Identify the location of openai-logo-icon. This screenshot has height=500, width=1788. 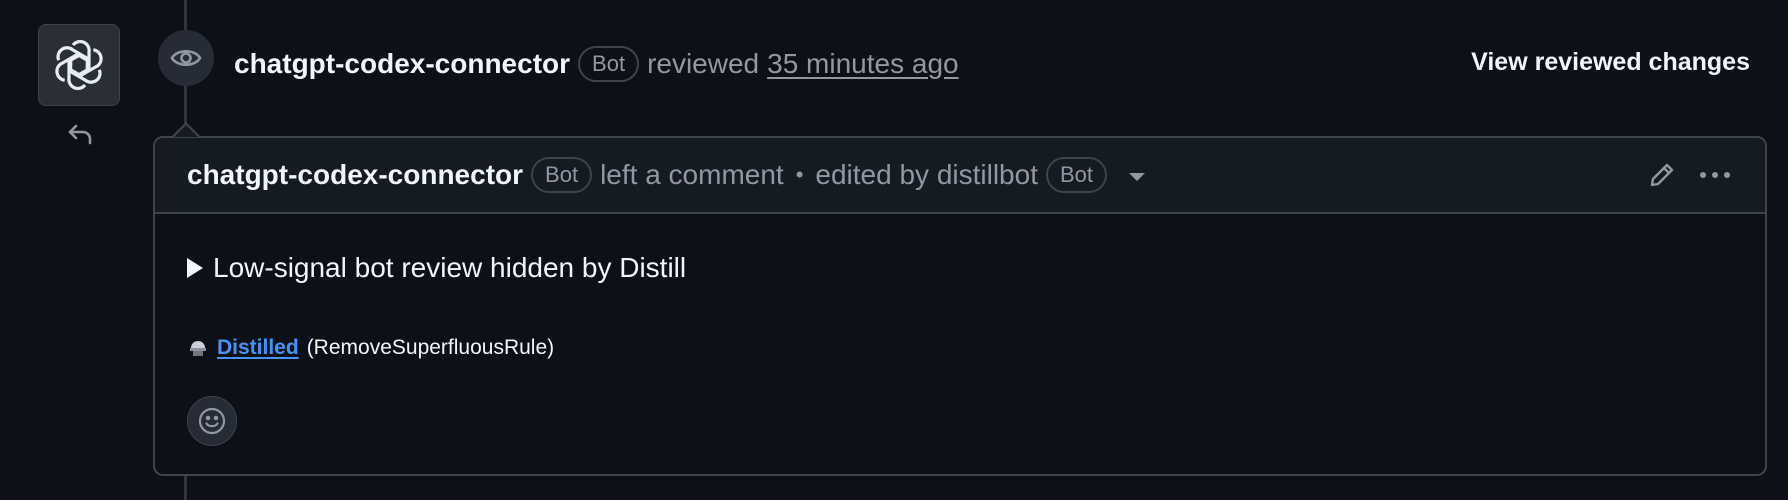
(79, 65).